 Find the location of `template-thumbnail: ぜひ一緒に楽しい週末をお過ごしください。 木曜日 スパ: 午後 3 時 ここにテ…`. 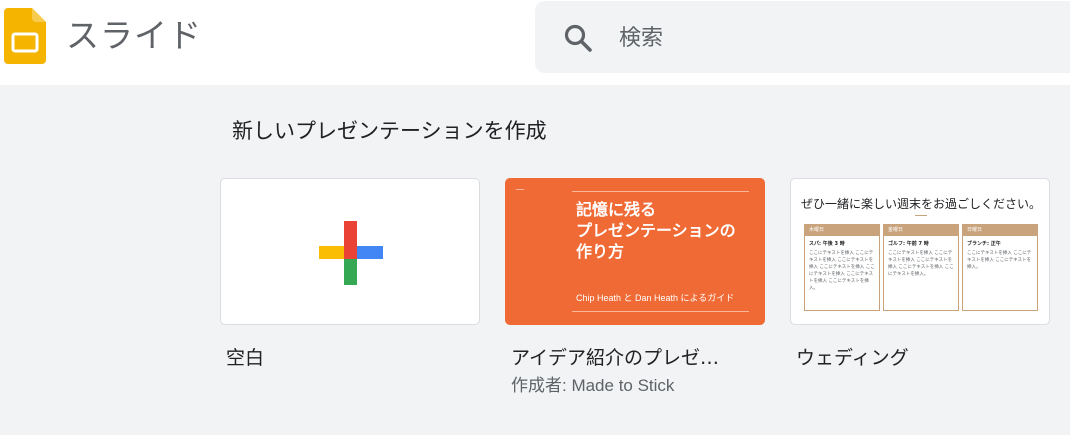

template-thumbnail: ぜひ一緒に楽しい週末をお過ごしください。 木曜日 スパ: 午後 3 時 ここにテ… is located at coordinates (920, 251).